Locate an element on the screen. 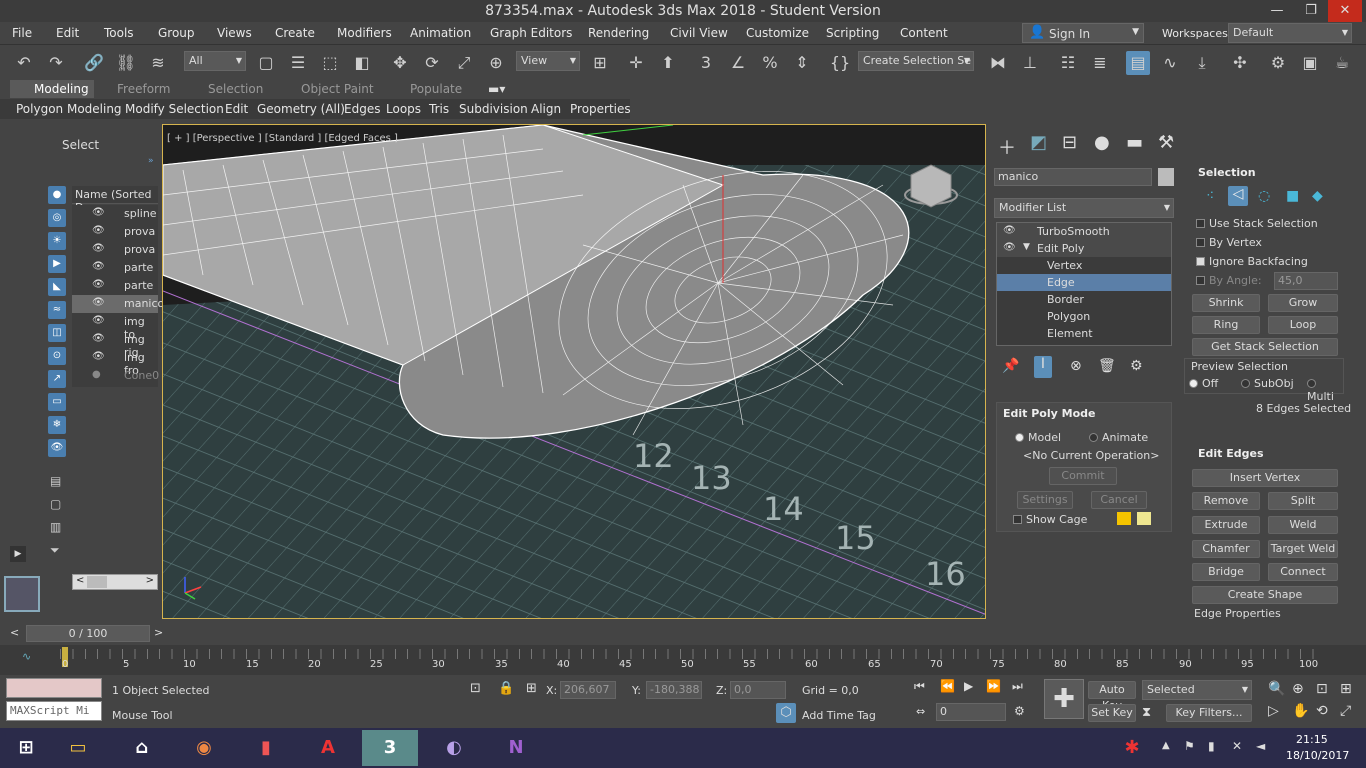 The image size is (1366, 768). isolate-icon: ⊡ is located at coordinates (475, 688).